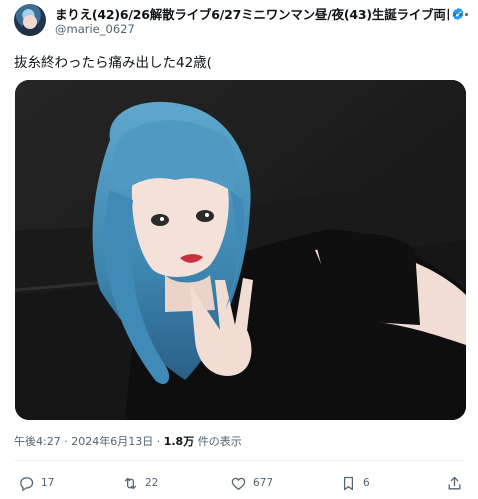 The height and width of the screenshot is (499, 478). I want to click on action-bar: 17 22 677 6, so click(240, 484).